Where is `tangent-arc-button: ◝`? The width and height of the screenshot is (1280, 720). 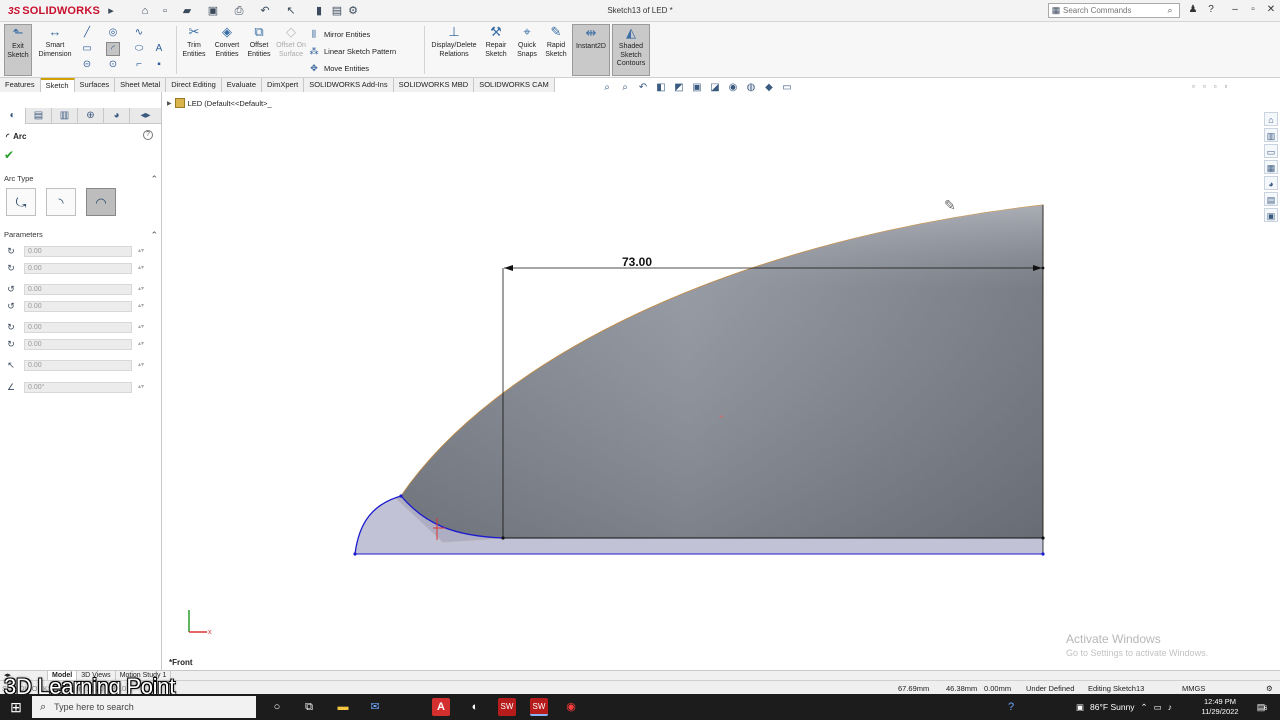
tangent-arc-button: ◝ is located at coordinates (61, 202).